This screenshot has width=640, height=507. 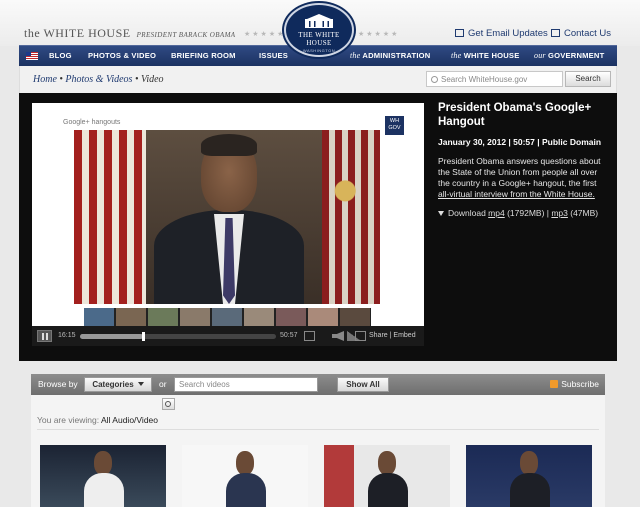 What do you see at coordinates (140, 384) in the screenshot?
I see `chevron-down-icon` at bounding box center [140, 384].